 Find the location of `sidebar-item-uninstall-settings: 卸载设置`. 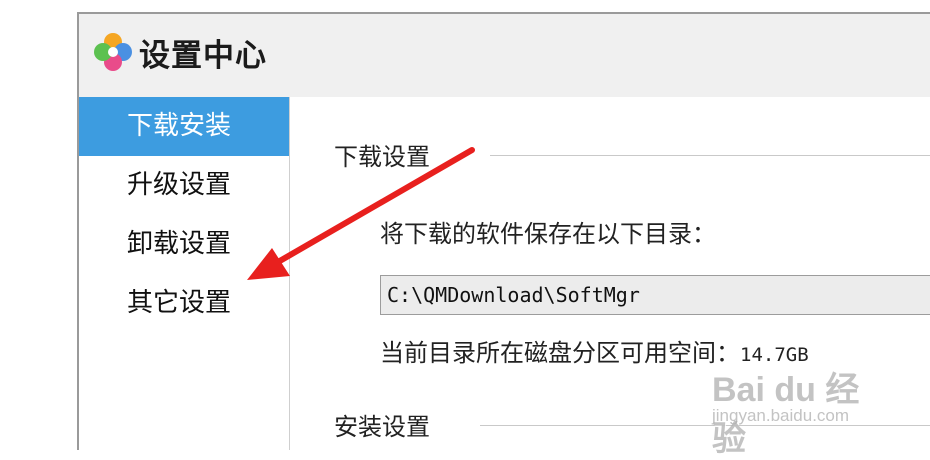

sidebar-item-uninstall-settings: 卸载设置 is located at coordinates (184, 244).